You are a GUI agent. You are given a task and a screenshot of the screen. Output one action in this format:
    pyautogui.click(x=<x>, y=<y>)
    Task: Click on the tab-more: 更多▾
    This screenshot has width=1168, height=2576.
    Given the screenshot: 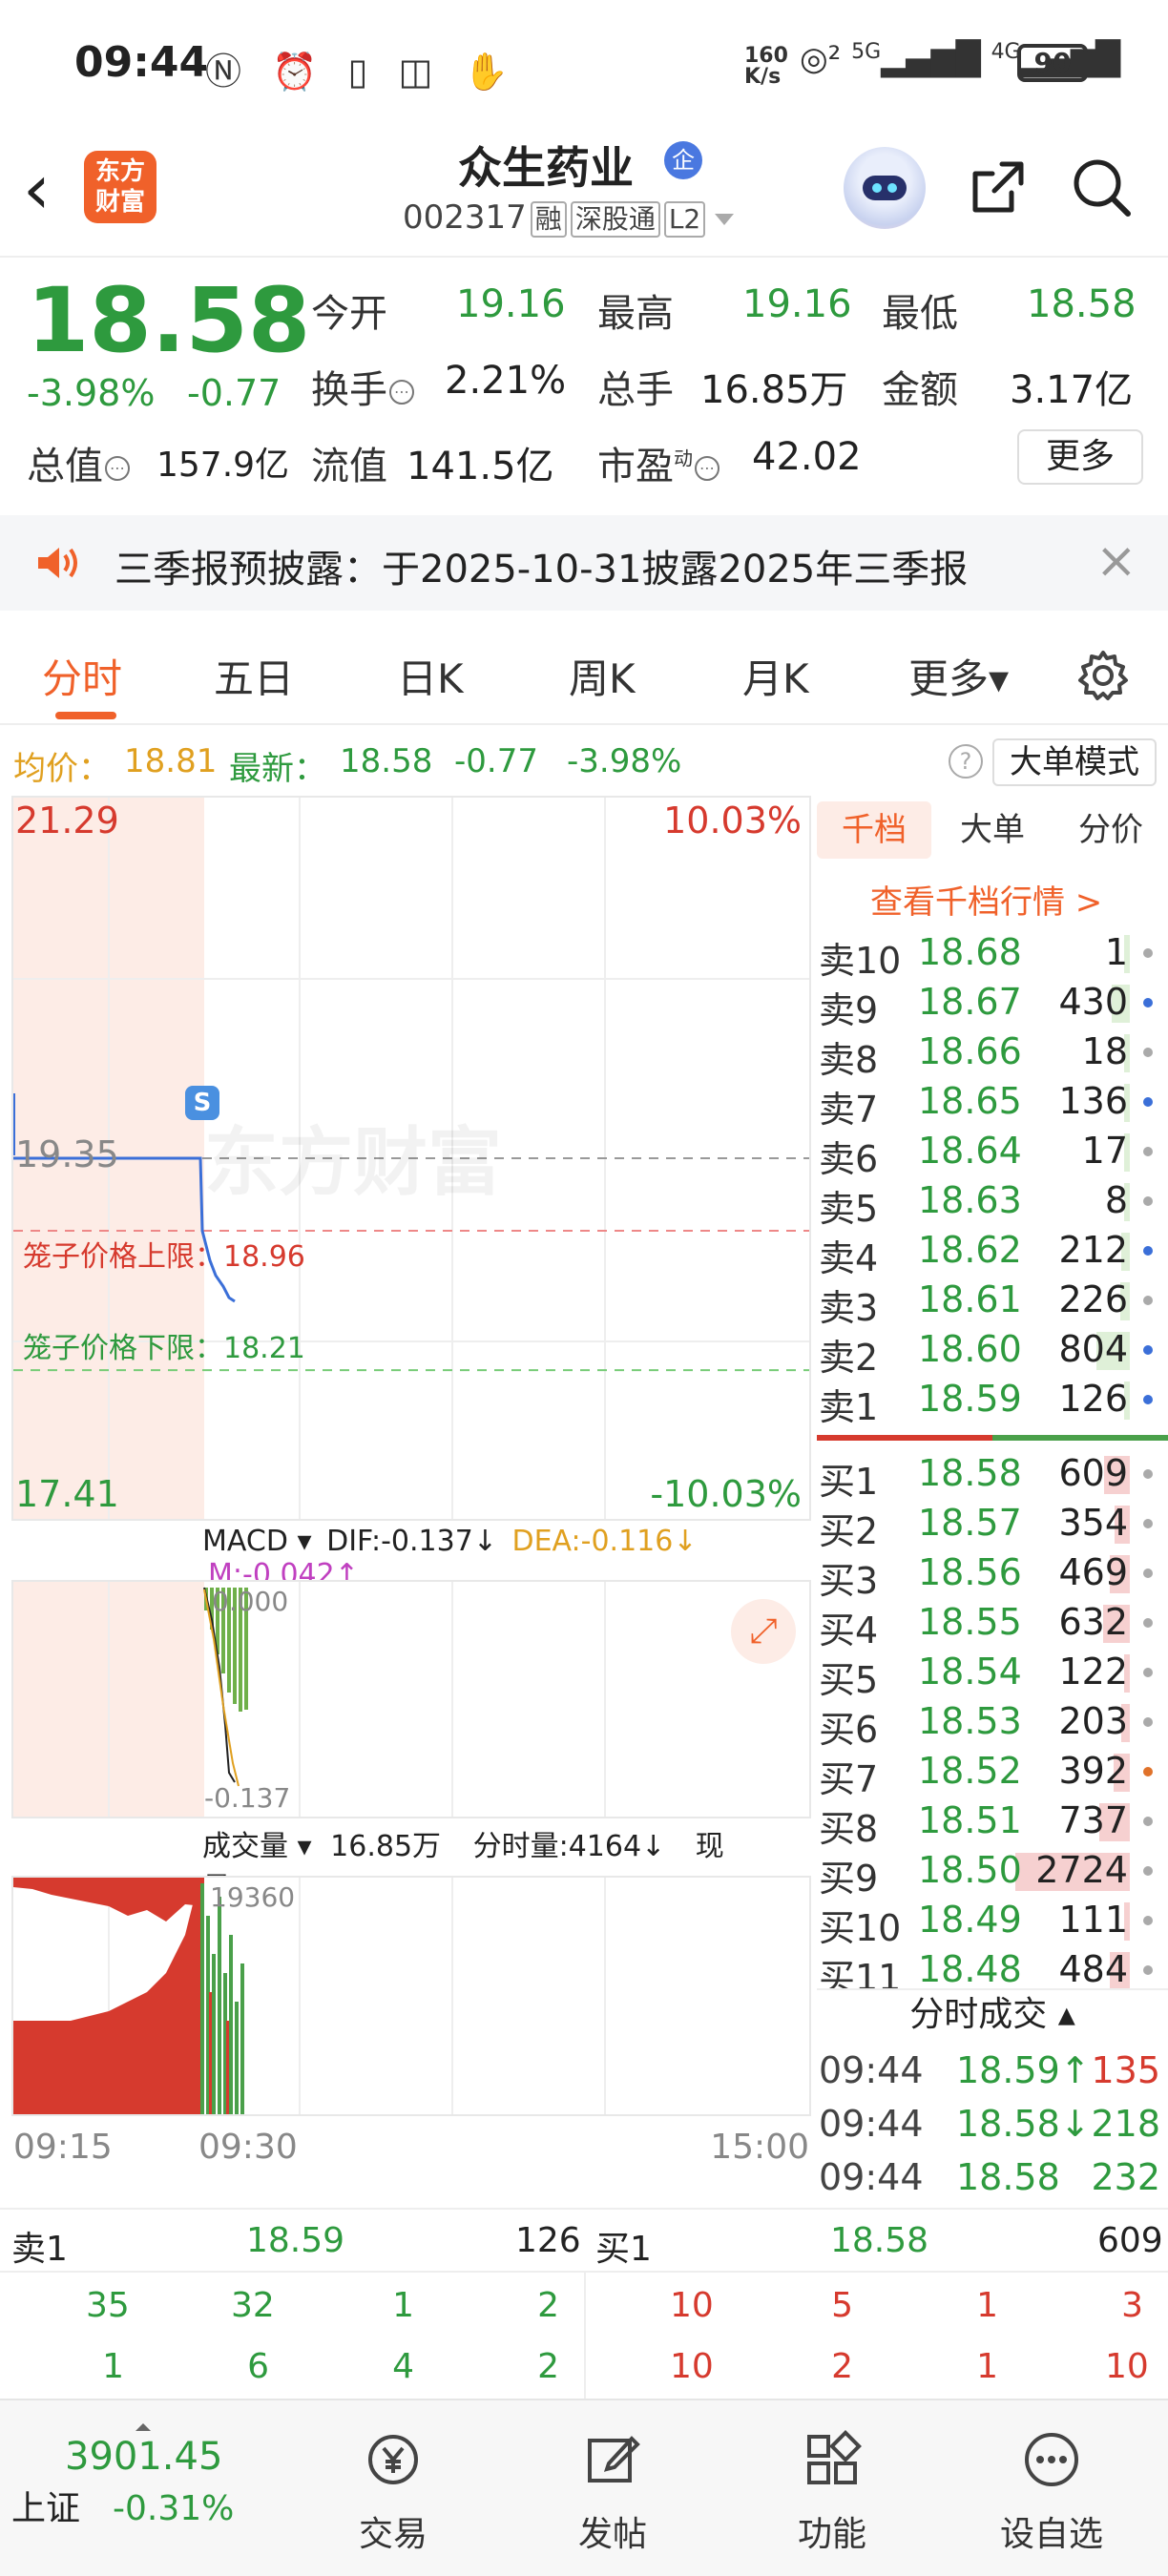 What is the action you would take?
    pyautogui.click(x=958, y=676)
    